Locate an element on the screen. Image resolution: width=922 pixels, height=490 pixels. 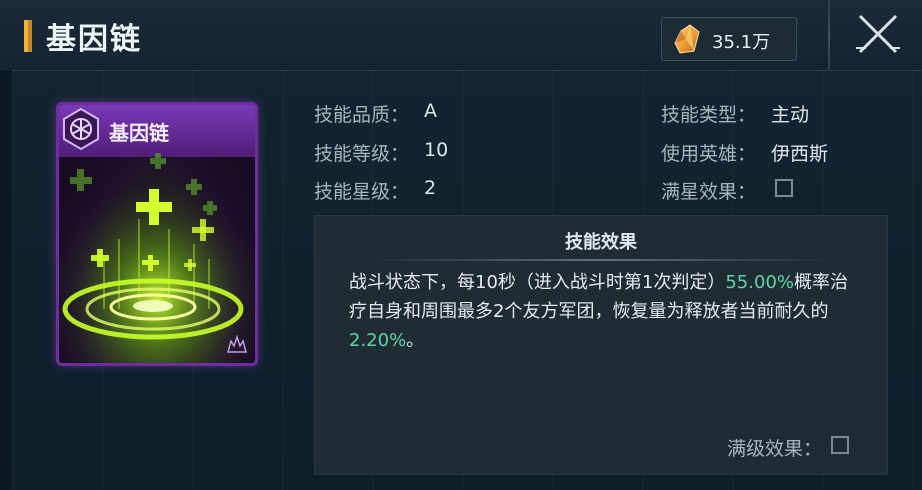
hexagon-emblem-icon is located at coordinates (81, 129).